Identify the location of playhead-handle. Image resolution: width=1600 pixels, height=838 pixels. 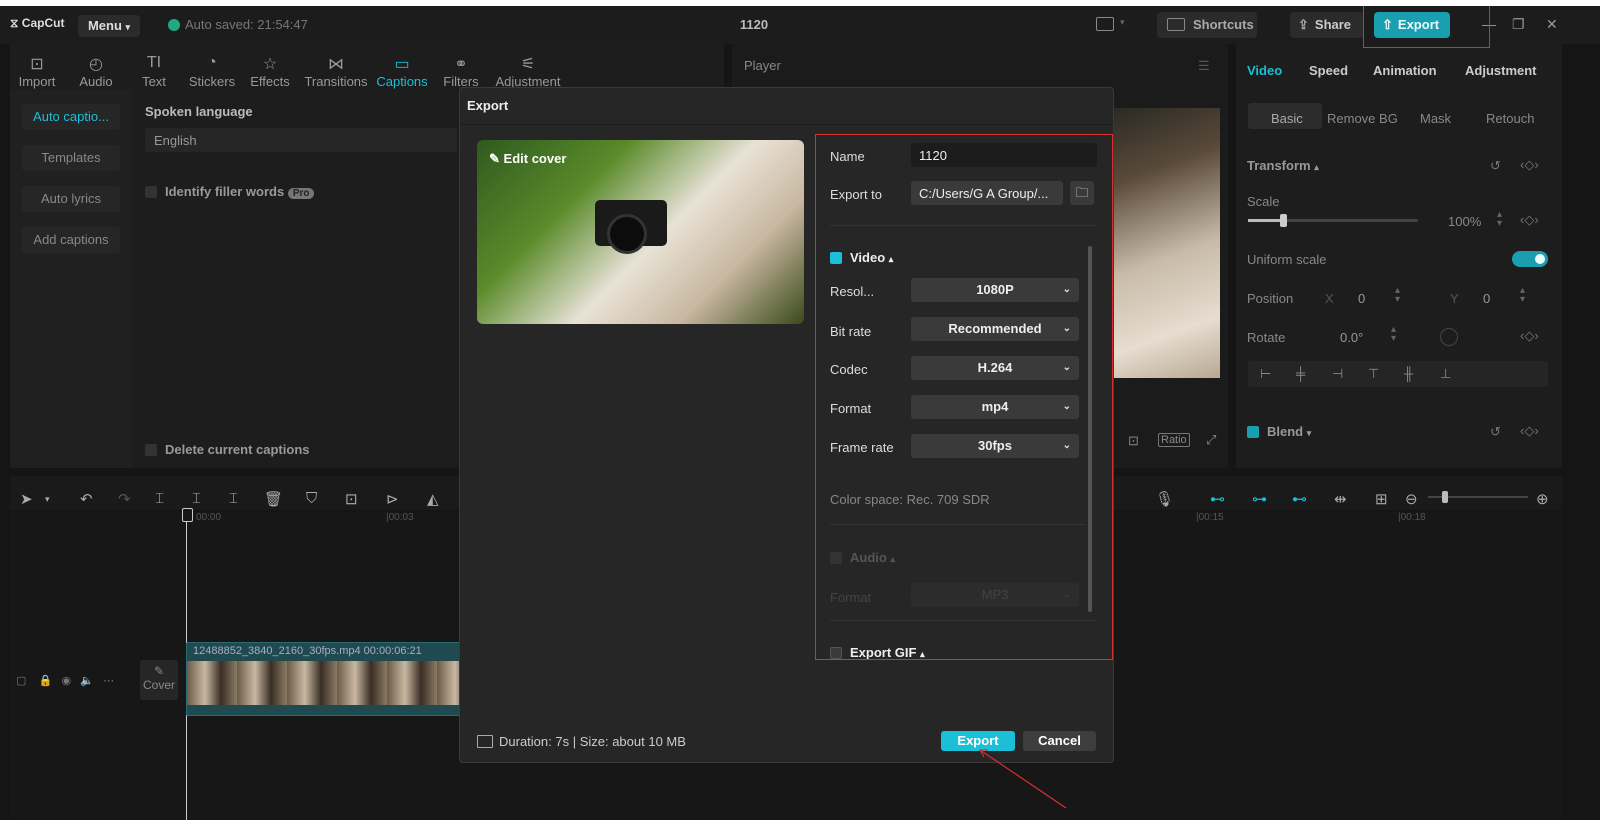
(187, 515).